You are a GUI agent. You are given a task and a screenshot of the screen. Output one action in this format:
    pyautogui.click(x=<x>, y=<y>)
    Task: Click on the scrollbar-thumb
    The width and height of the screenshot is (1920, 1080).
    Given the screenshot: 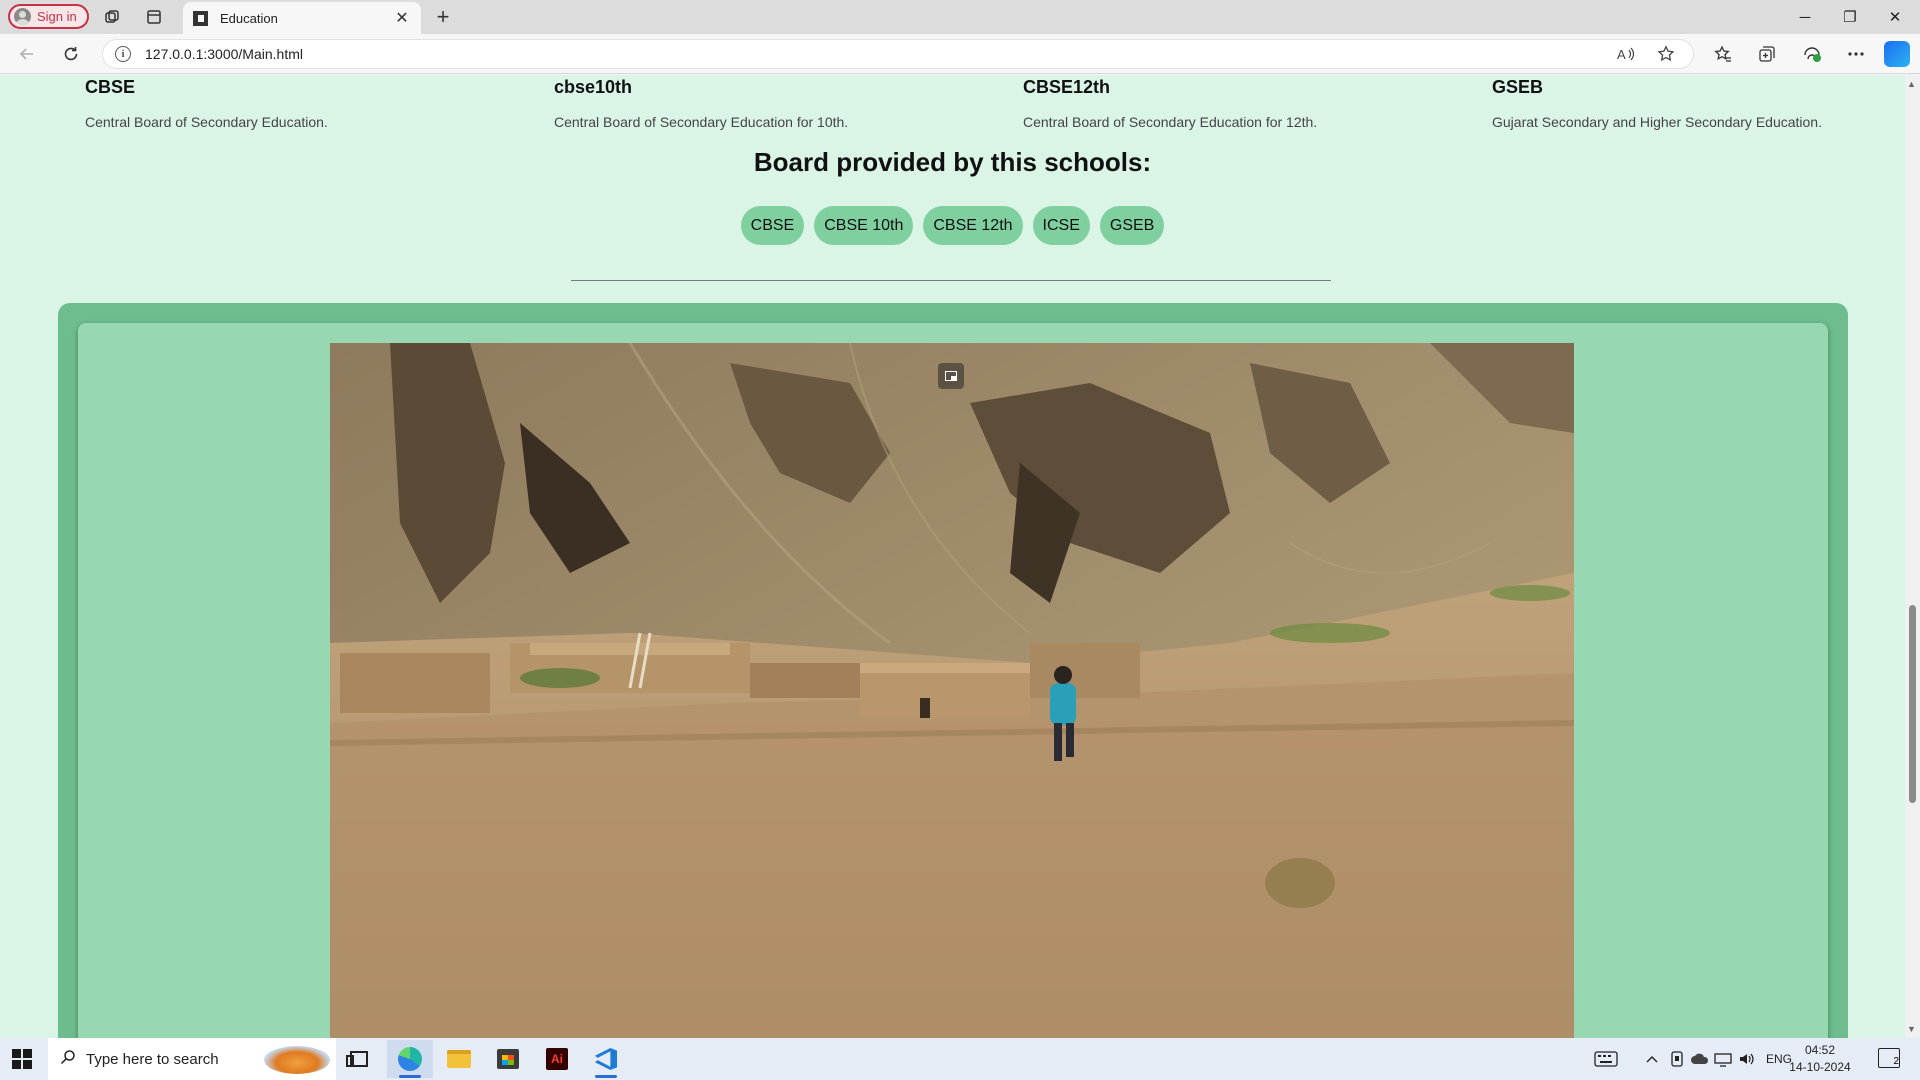 What is the action you would take?
    pyautogui.click(x=1912, y=704)
    